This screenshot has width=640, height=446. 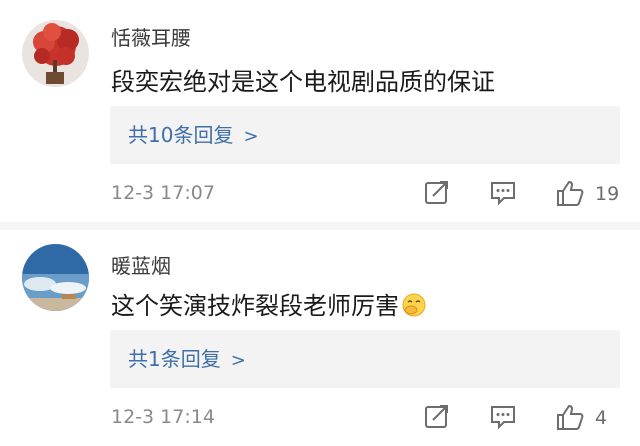 What do you see at coordinates (181, 135) in the screenshot?
I see `replies-label: 共10条回复` at bounding box center [181, 135].